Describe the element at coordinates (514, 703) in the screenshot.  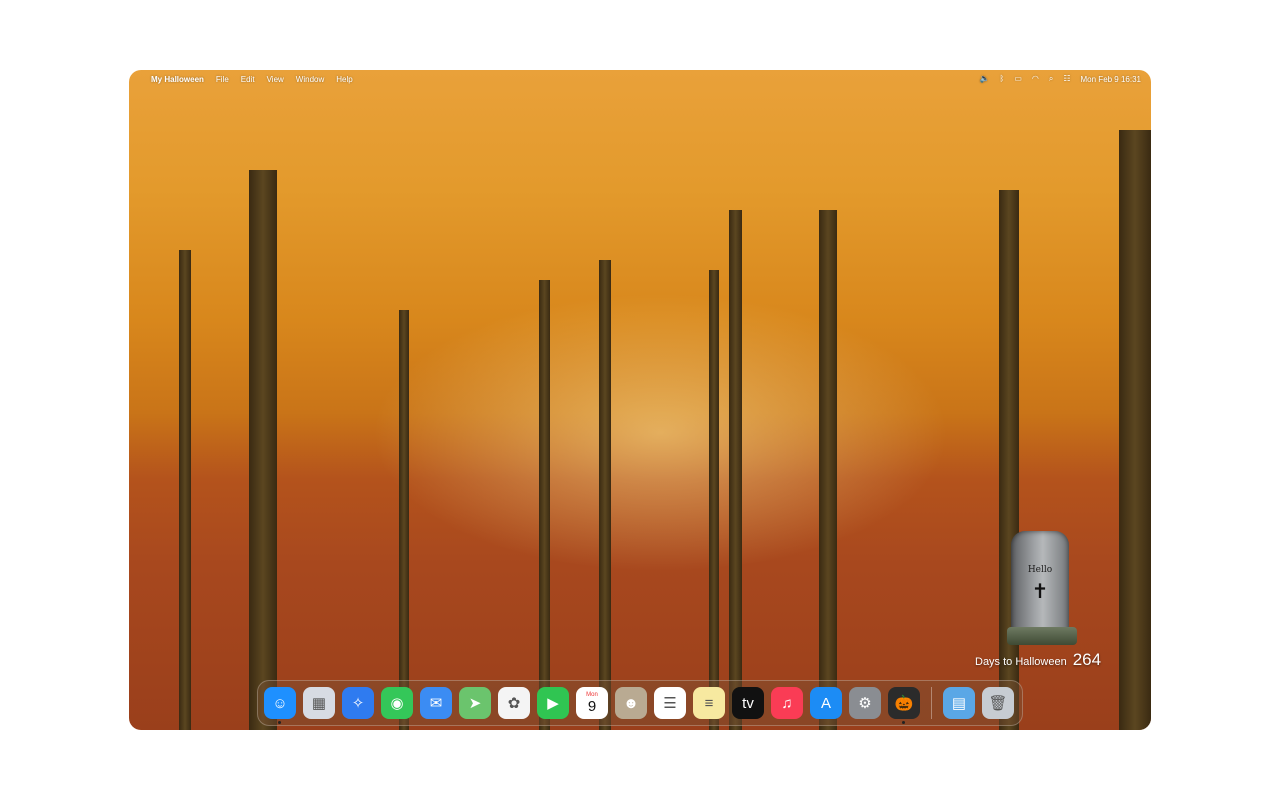
I see `photos-icon: ✿` at that location.